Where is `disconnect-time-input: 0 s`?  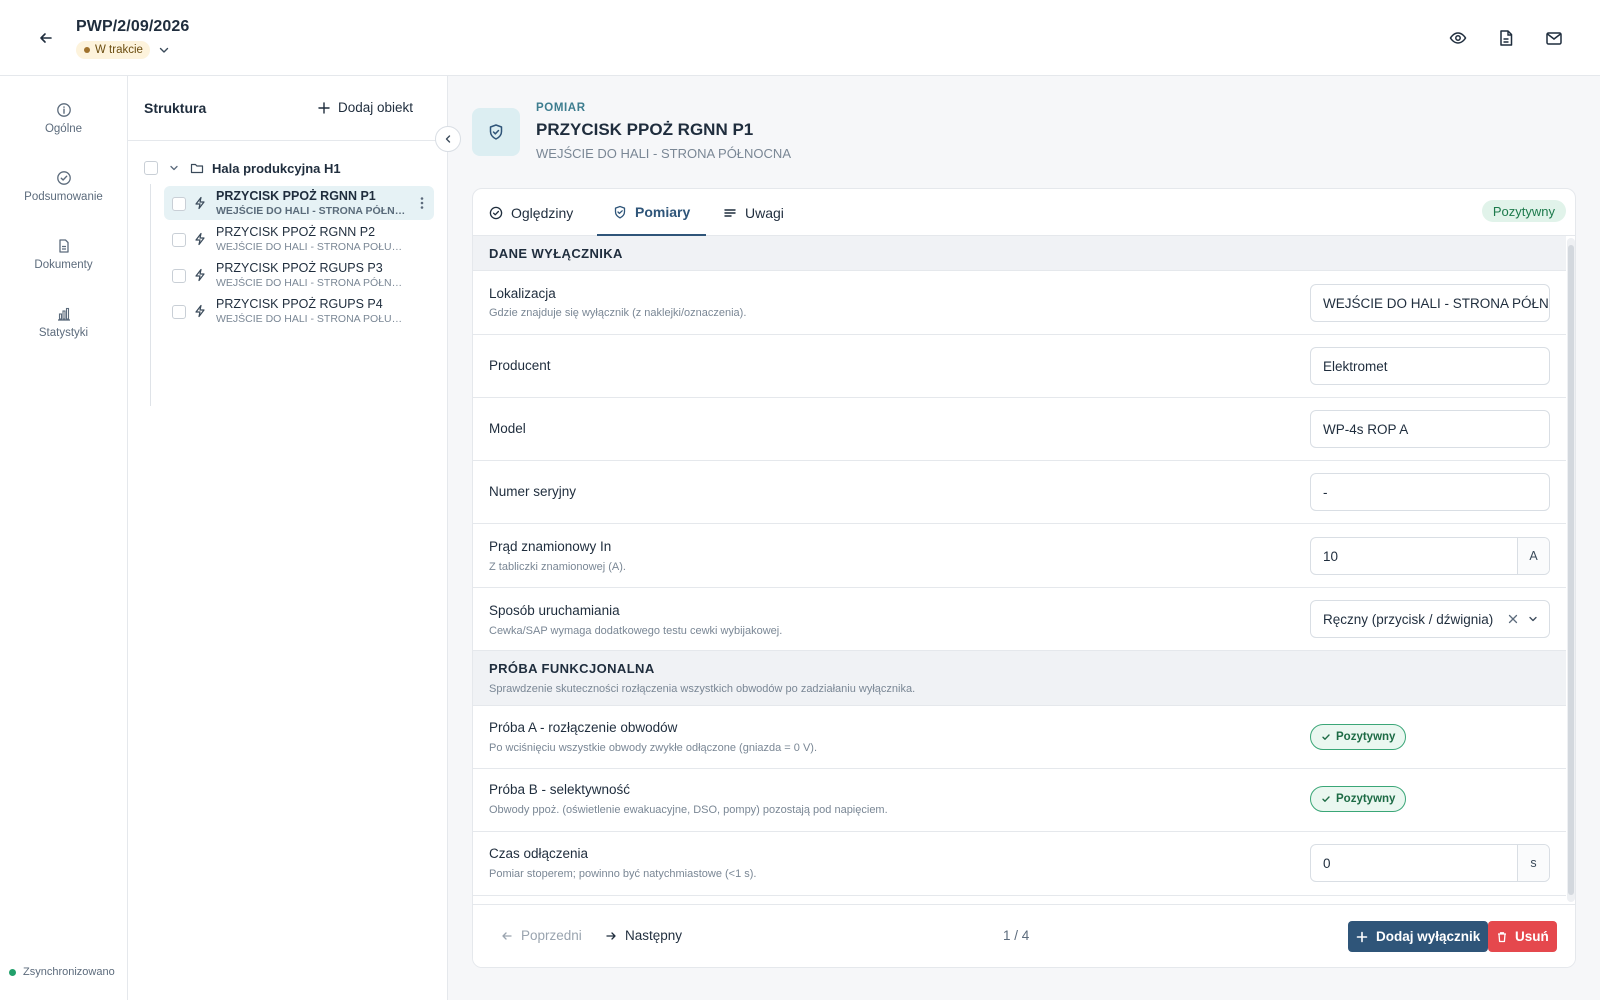
disconnect-time-input: 0 s is located at coordinates (1430, 863).